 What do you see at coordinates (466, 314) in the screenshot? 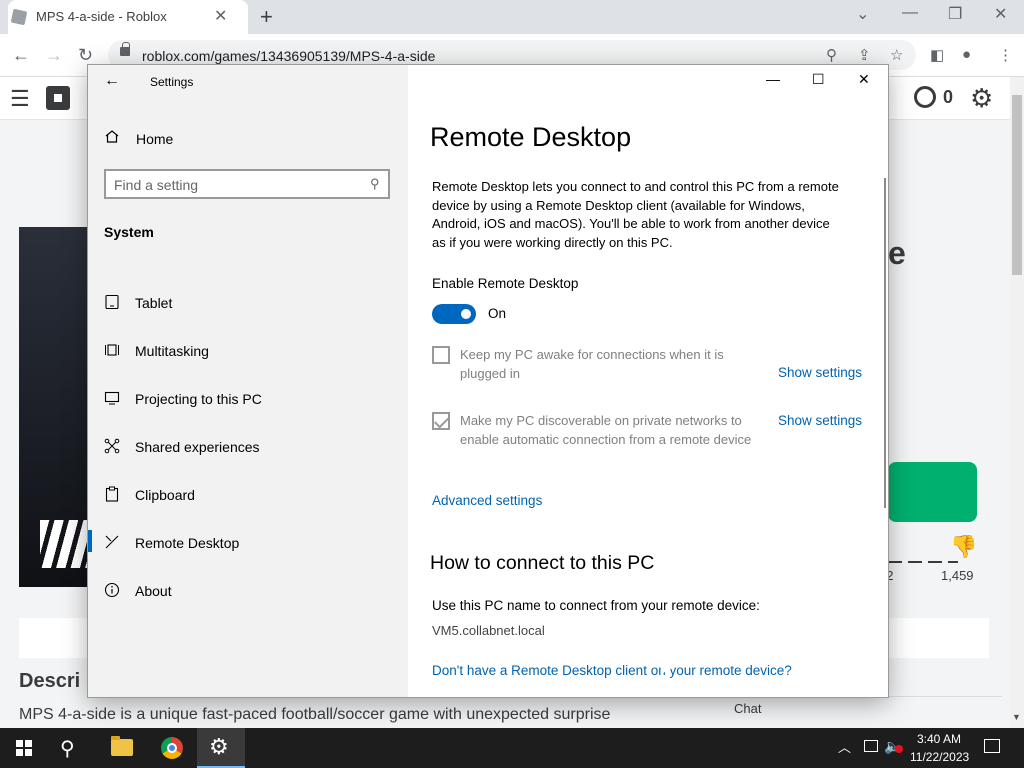
I see `toggle-knob` at bounding box center [466, 314].